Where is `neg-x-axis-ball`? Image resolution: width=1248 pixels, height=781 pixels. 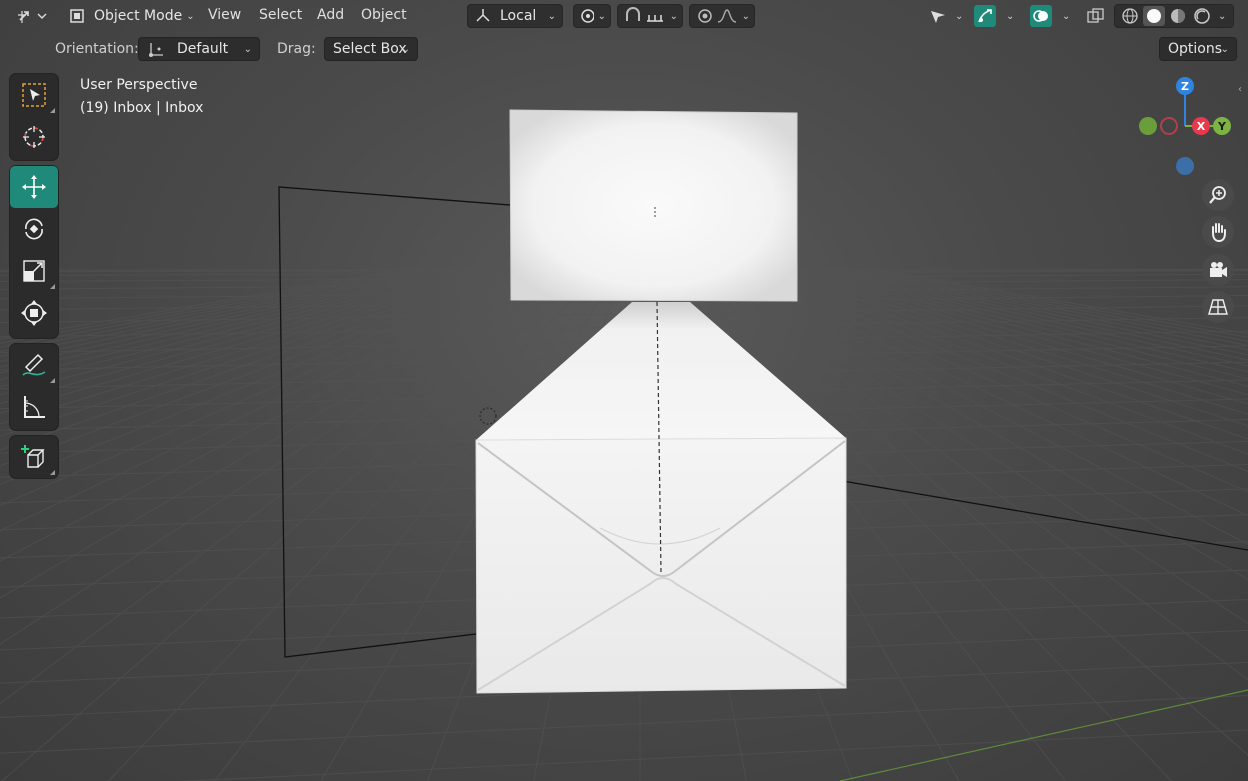 neg-x-axis-ball is located at coordinates (1169, 126).